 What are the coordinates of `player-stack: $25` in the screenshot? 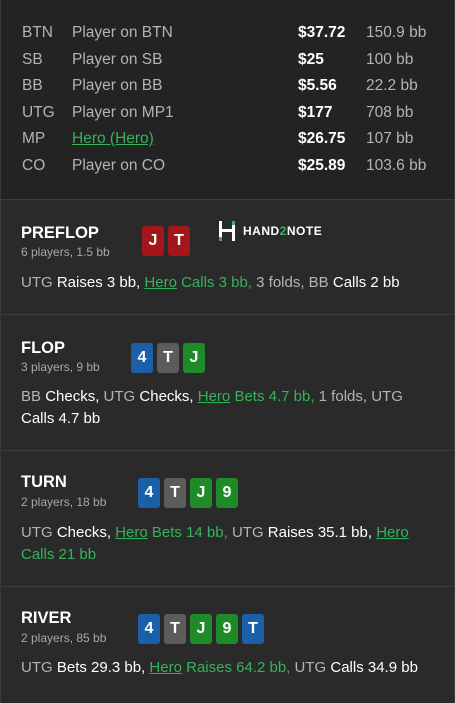 It's located at (311, 59).